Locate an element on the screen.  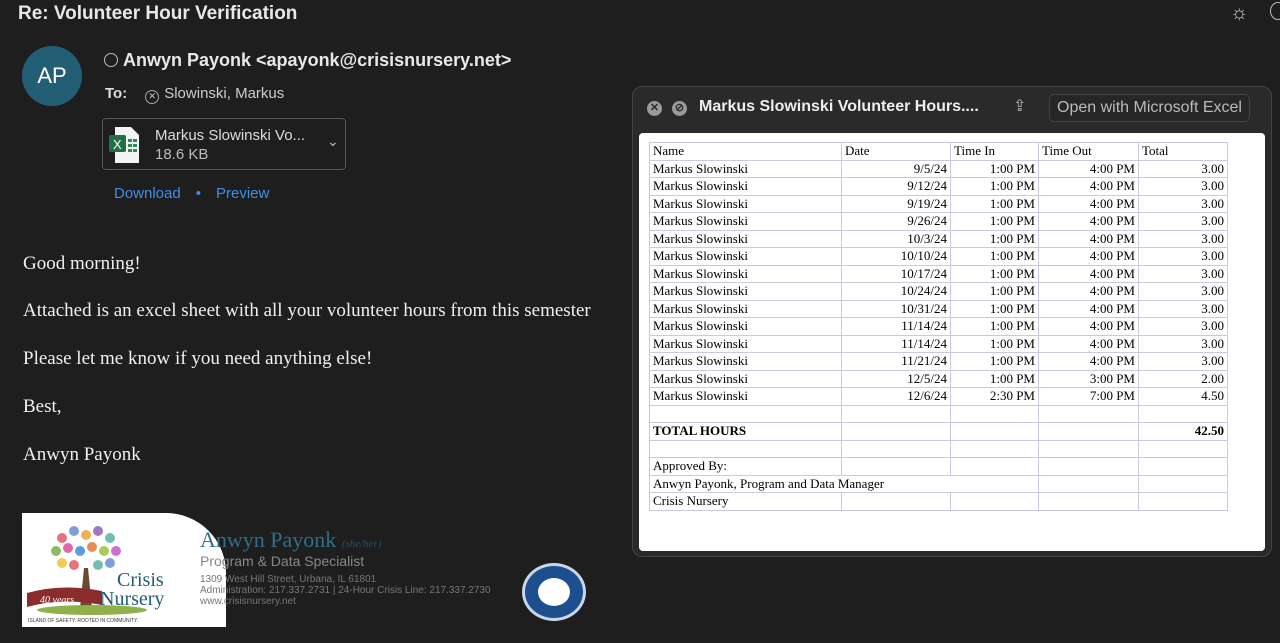
table-cell: 9/19/24 is located at coordinates (896, 203).